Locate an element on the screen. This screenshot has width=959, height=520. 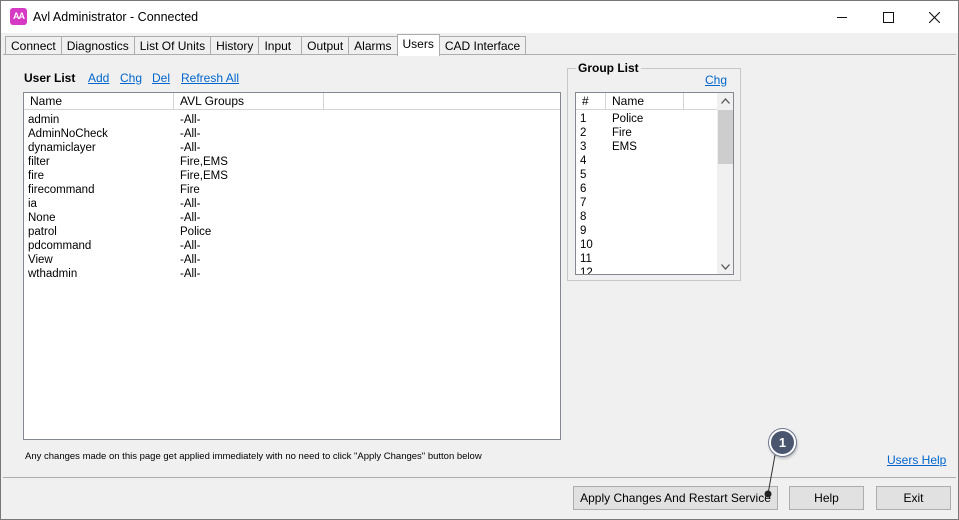
tab-output: Output is located at coordinates (325, 46).